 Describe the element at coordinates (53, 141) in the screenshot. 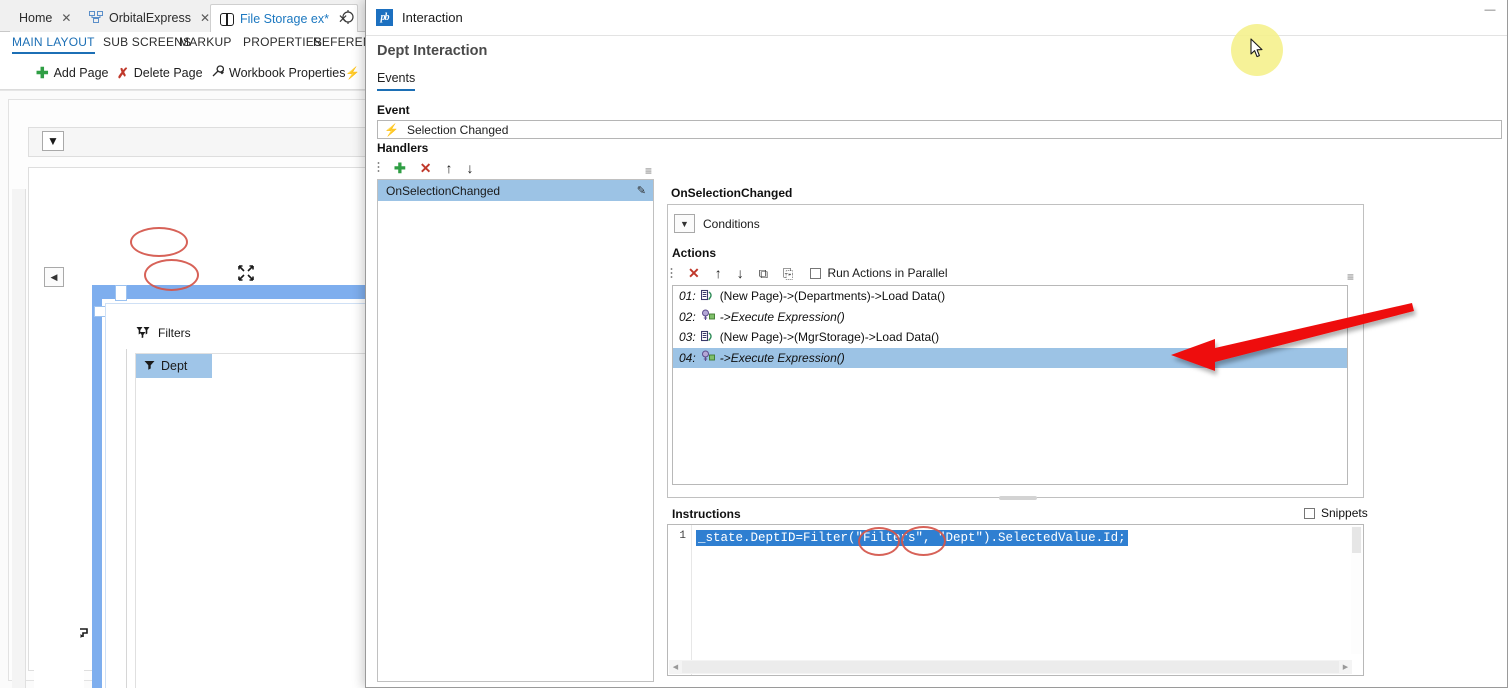

I see `canvas-dropdown-button: ▼` at that location.